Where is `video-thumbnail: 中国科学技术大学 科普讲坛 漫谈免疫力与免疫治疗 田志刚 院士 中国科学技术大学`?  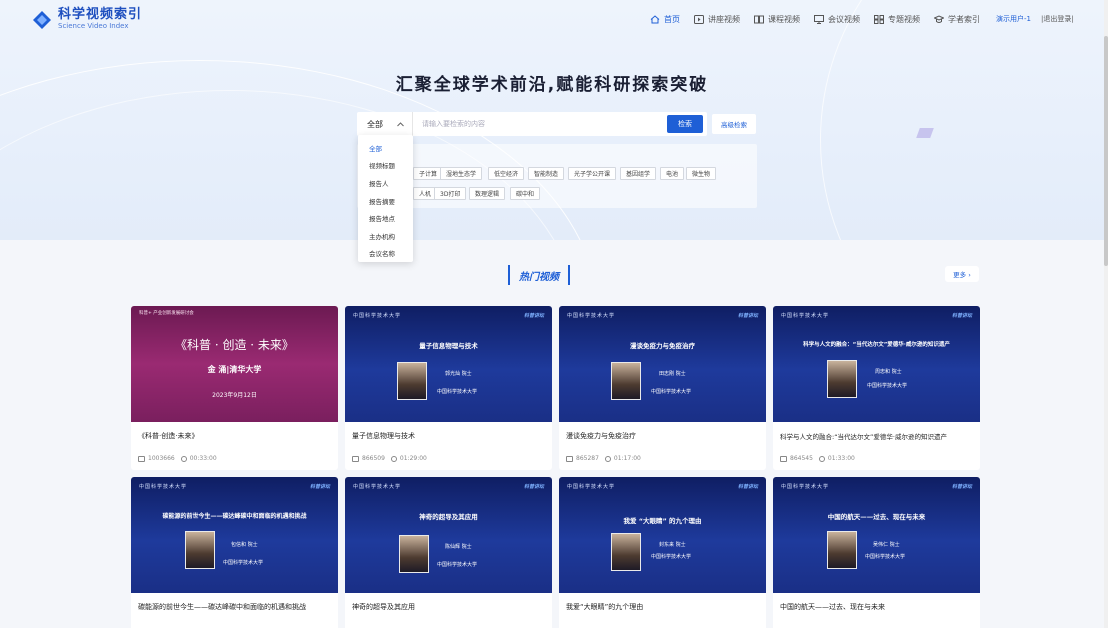 video-thumbnail: 中国科学技术大学 科普讲坛 漫谈免疫力与免疫治疗 田志刚 院士 中国科学技术大学 is located at coordinates (662, 364).